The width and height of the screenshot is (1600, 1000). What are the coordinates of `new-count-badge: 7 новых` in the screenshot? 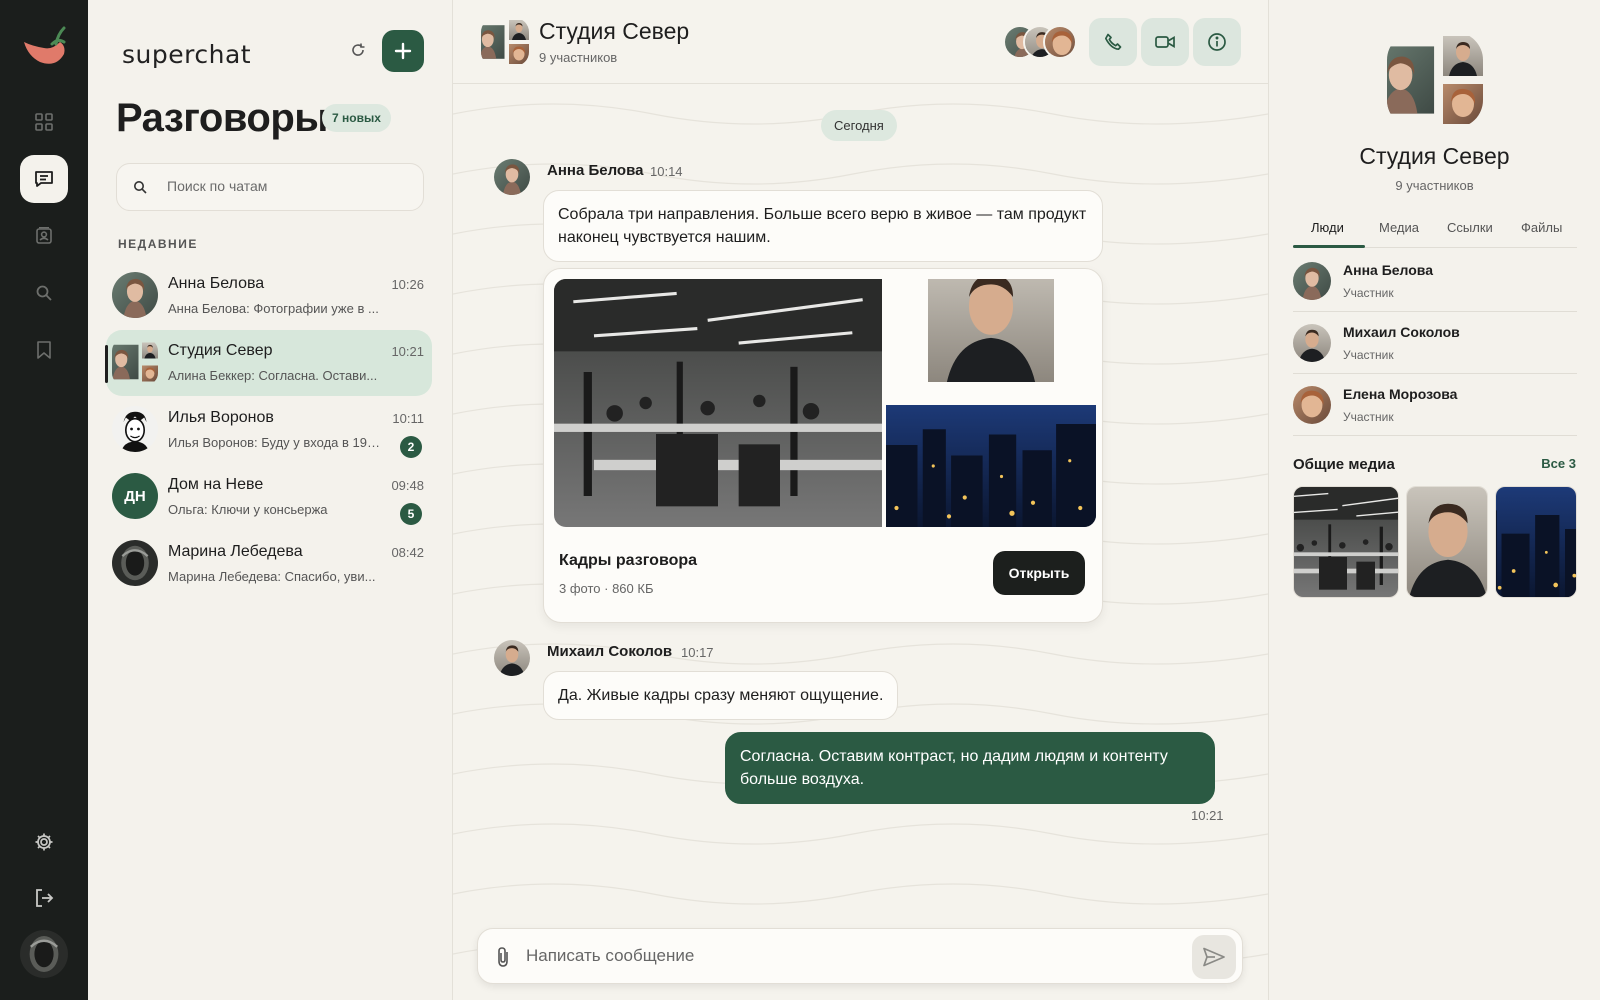 It's located at (356, 118).